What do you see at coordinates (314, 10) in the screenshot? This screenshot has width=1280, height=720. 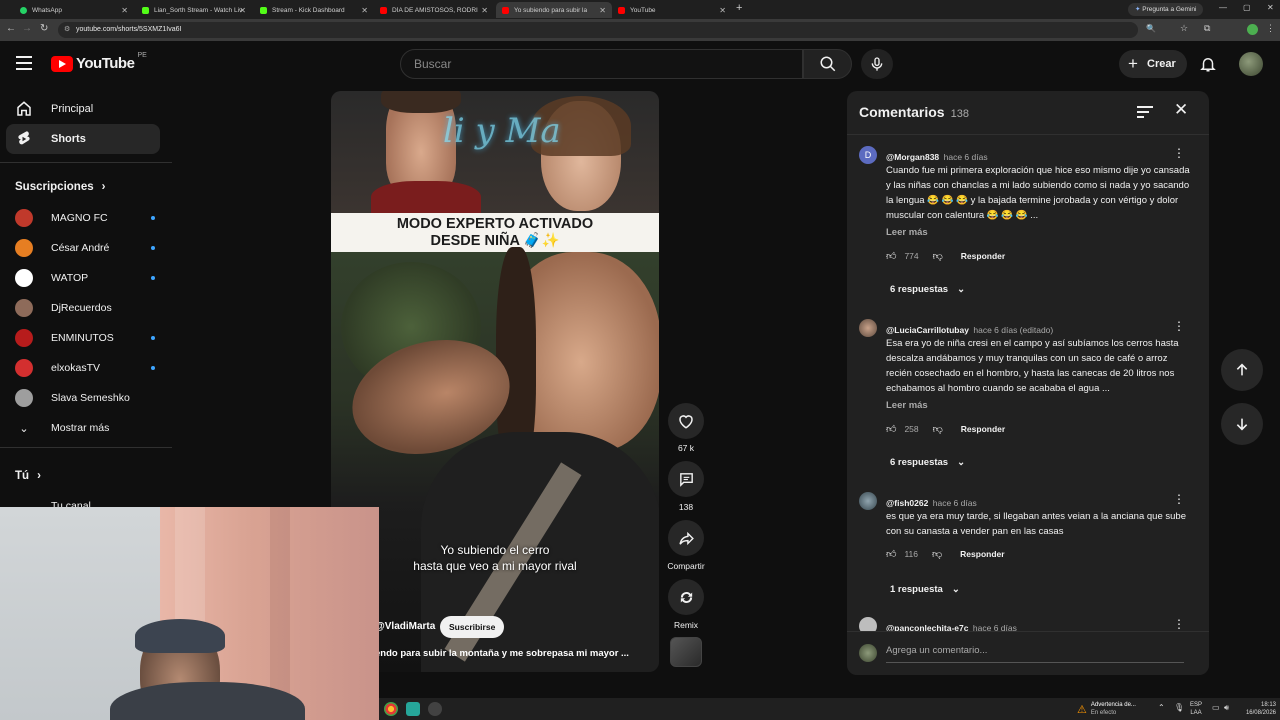 I see `browser-tab-kick-dashboard: Stream - Kick Dashboard ✕` at bounding box center [314, 10].